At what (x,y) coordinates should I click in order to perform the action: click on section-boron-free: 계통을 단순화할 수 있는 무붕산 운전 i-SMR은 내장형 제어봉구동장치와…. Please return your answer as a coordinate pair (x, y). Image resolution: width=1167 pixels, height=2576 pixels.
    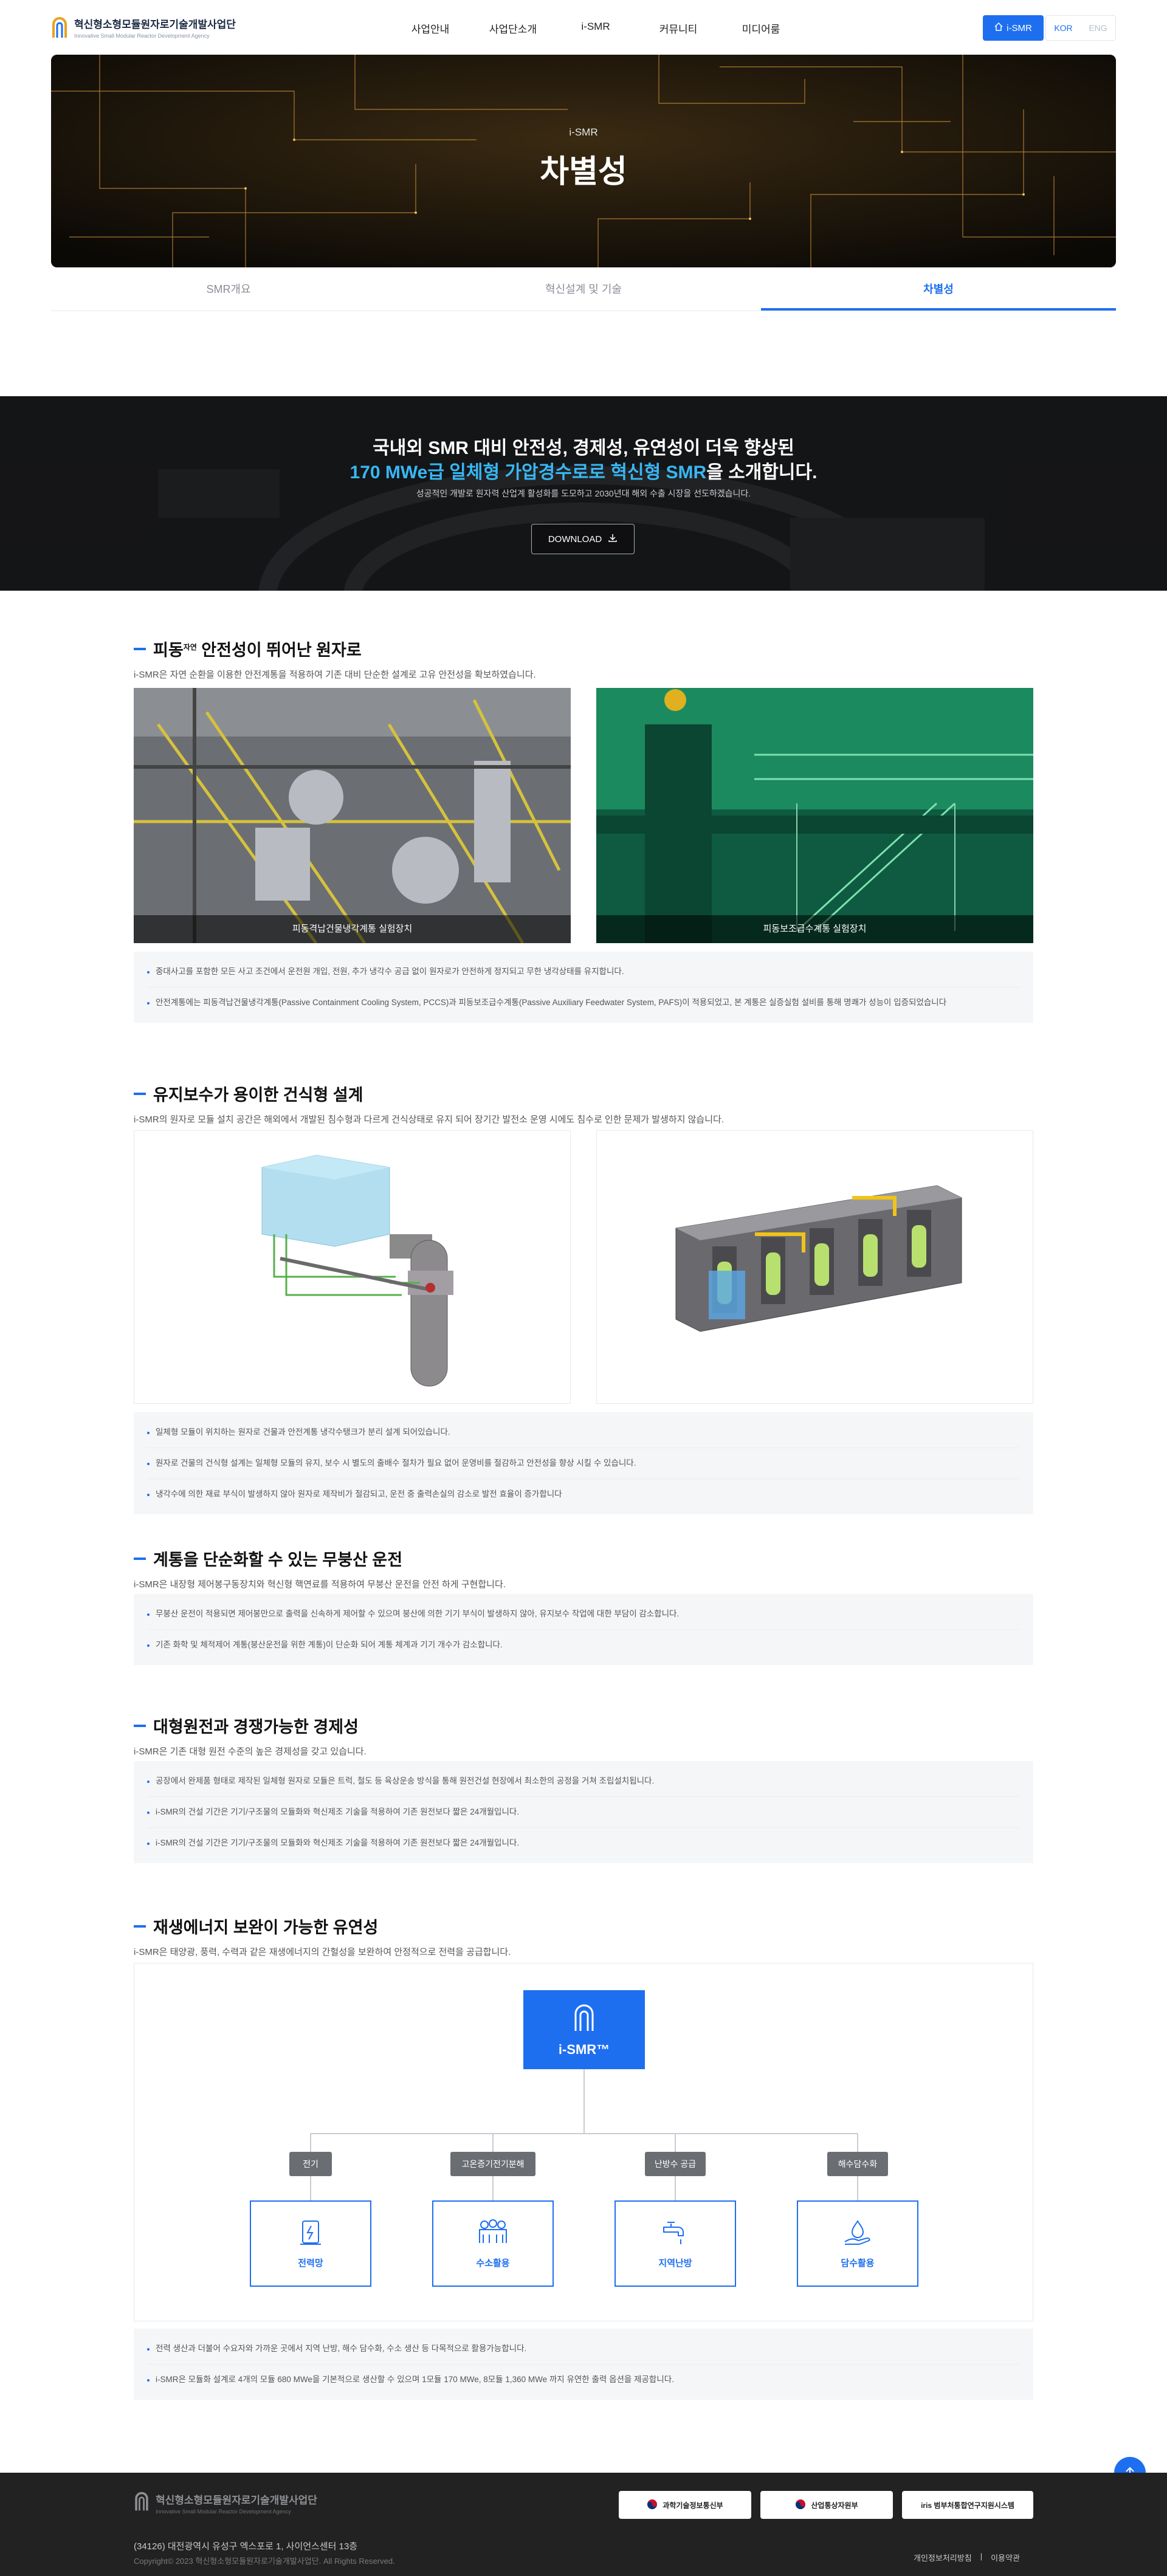
    Looking at the image, I should click on (583, 1606).